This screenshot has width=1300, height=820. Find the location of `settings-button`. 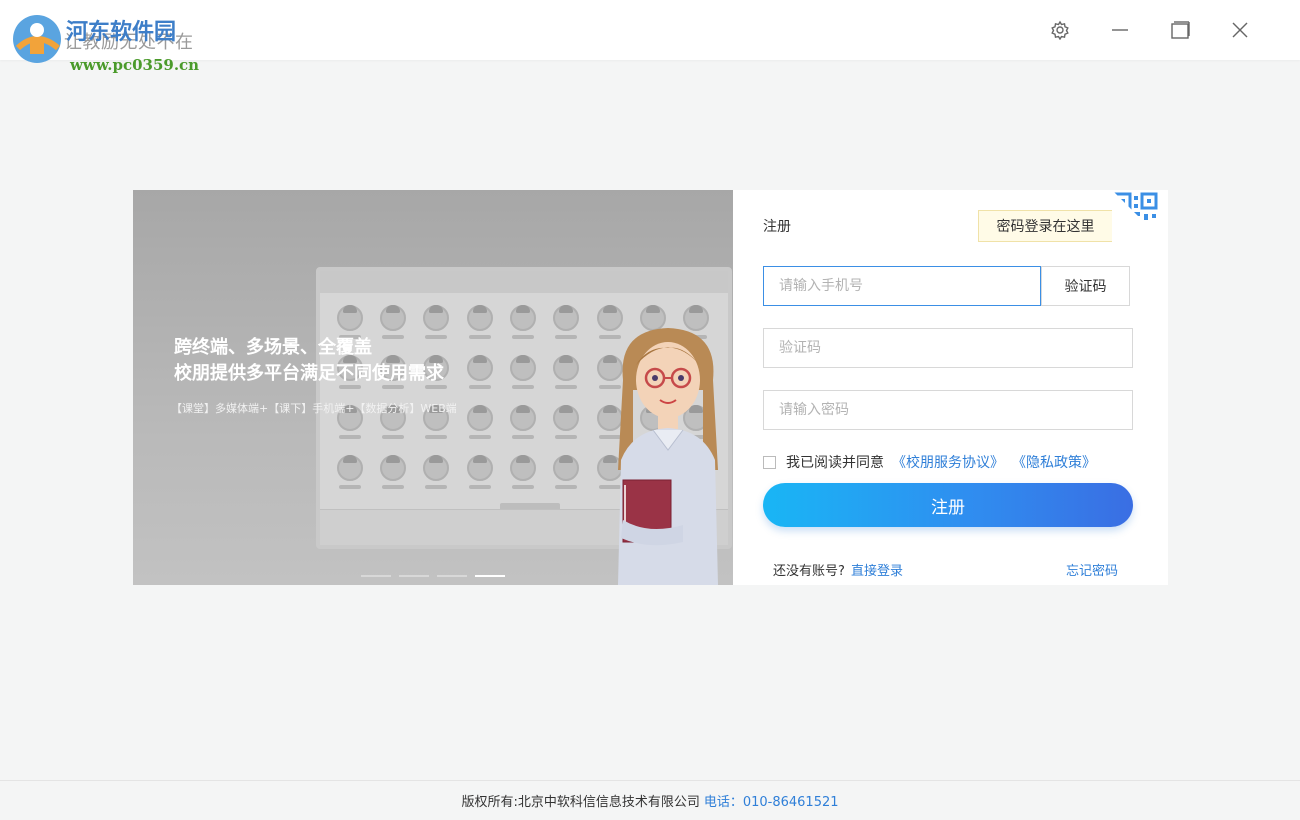

settings-button is located at coordinates (1060, 30).